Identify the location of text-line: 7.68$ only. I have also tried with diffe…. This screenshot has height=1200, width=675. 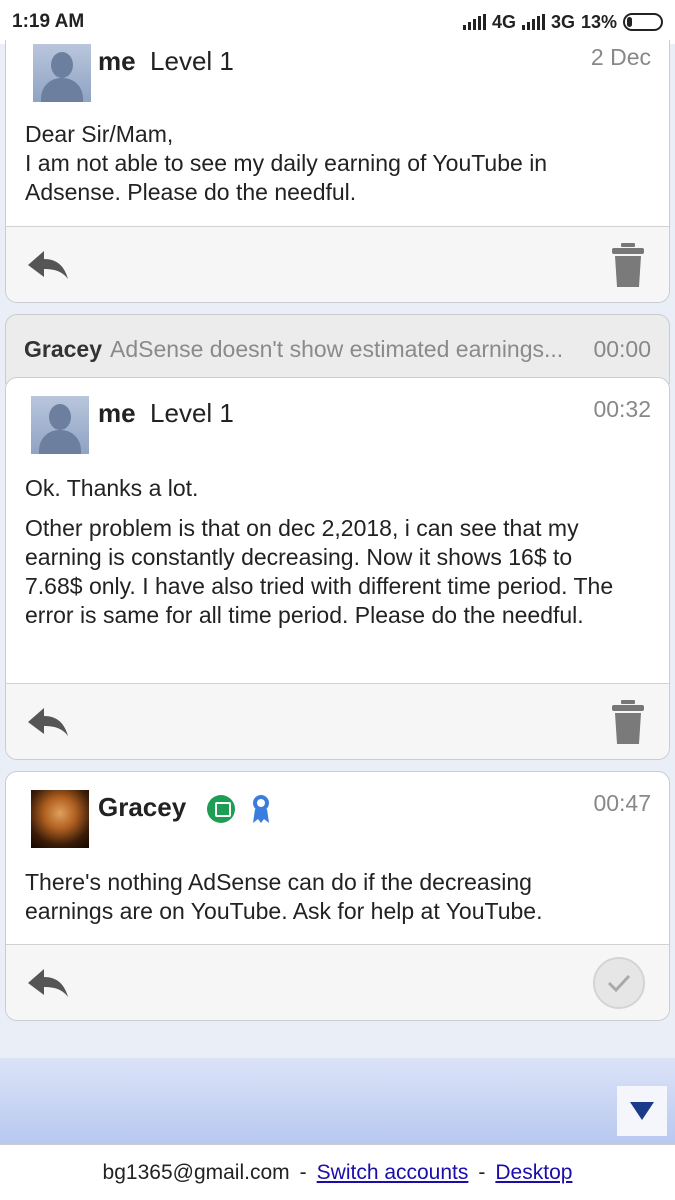
(319, 586).